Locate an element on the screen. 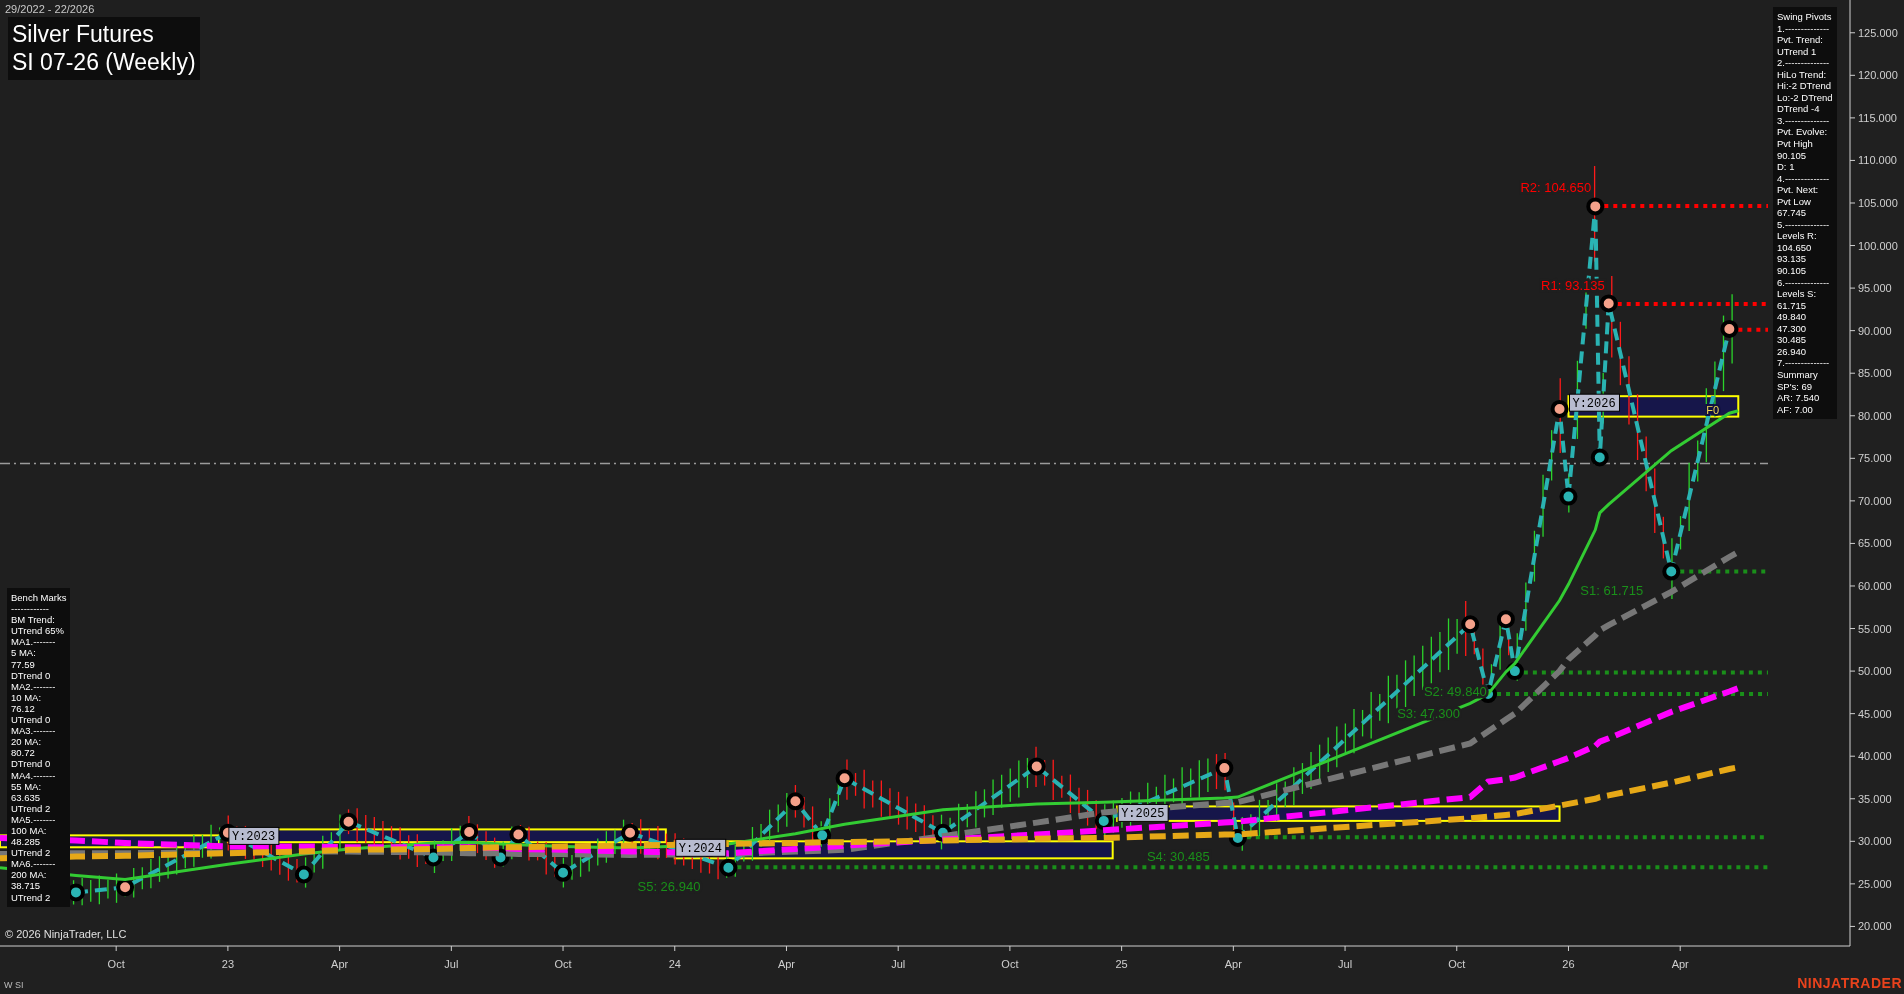 The height and width of the screenshot is (994, 1904). panel-text: ------------ is located at coordinates (30, 609).